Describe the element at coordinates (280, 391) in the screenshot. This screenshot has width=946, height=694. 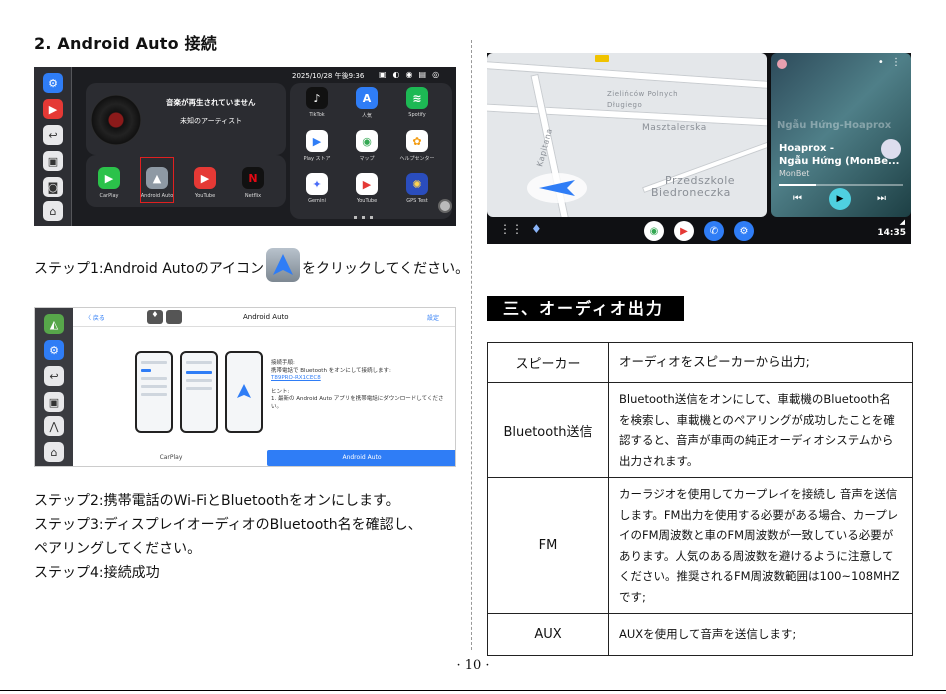
I see `hint-title: ヒント:` at that location.